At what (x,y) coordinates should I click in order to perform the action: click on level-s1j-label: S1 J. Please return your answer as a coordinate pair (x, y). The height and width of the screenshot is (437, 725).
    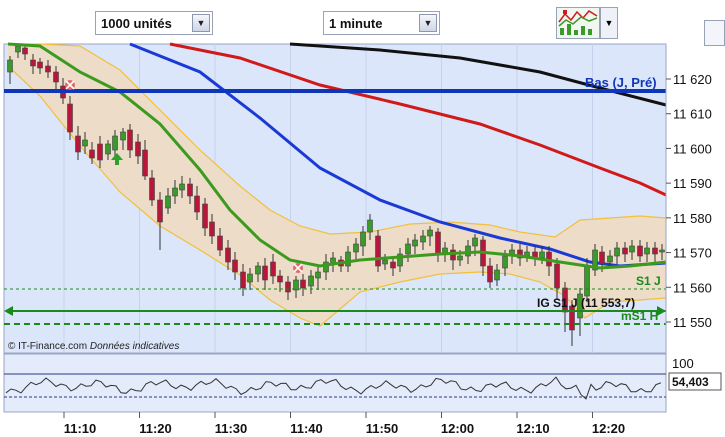
    Looking at the image, I should click on (648, 281).